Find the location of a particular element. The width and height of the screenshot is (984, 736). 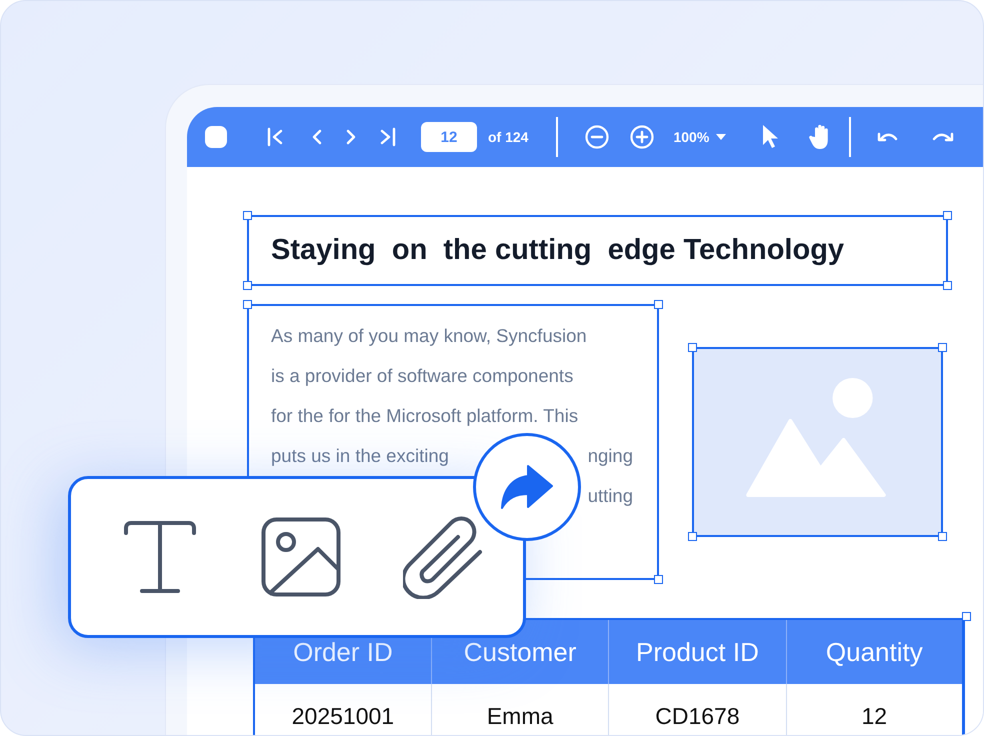

page-number-field: 12 is located at coordinates (449, 137).